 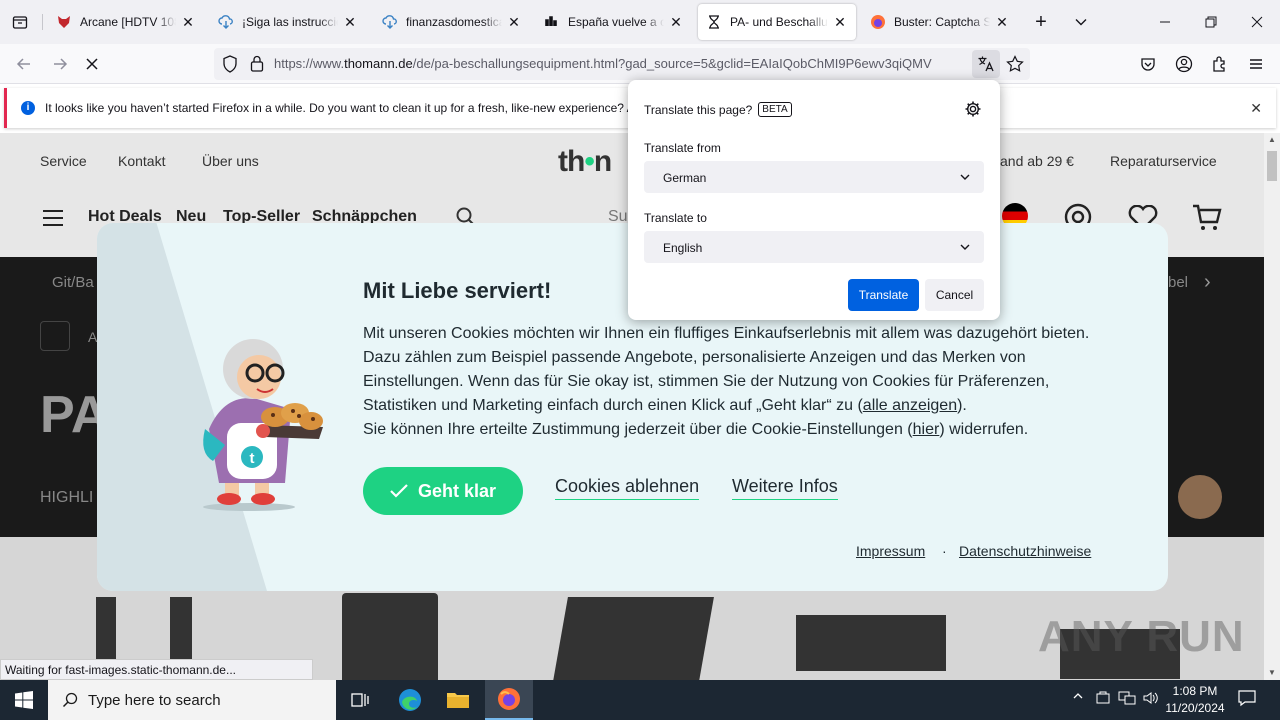 I want to click on site-logo: th•n, so click(x=585, y=162).